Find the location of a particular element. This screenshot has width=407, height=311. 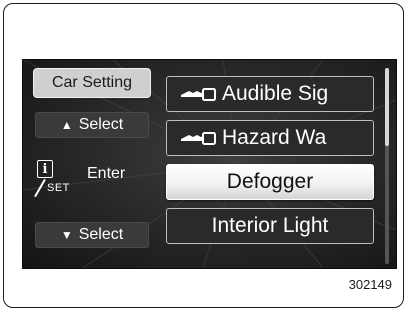

menu-item-label: Hazard Wa is located at coordinates (274, 137).